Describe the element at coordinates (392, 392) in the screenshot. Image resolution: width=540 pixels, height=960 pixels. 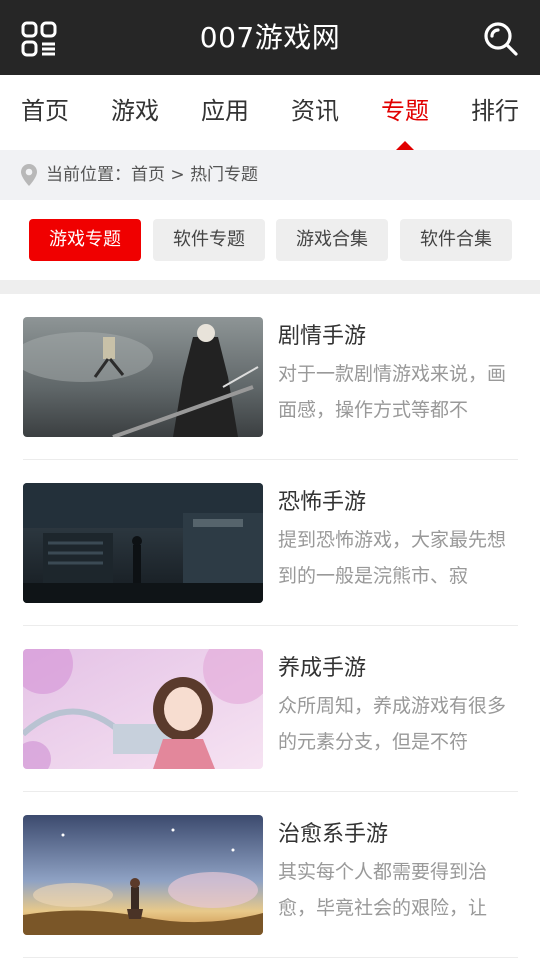
I see `topic-description: 对于一款剧情游戏来说，画面感，操作方式等都不` at that location.